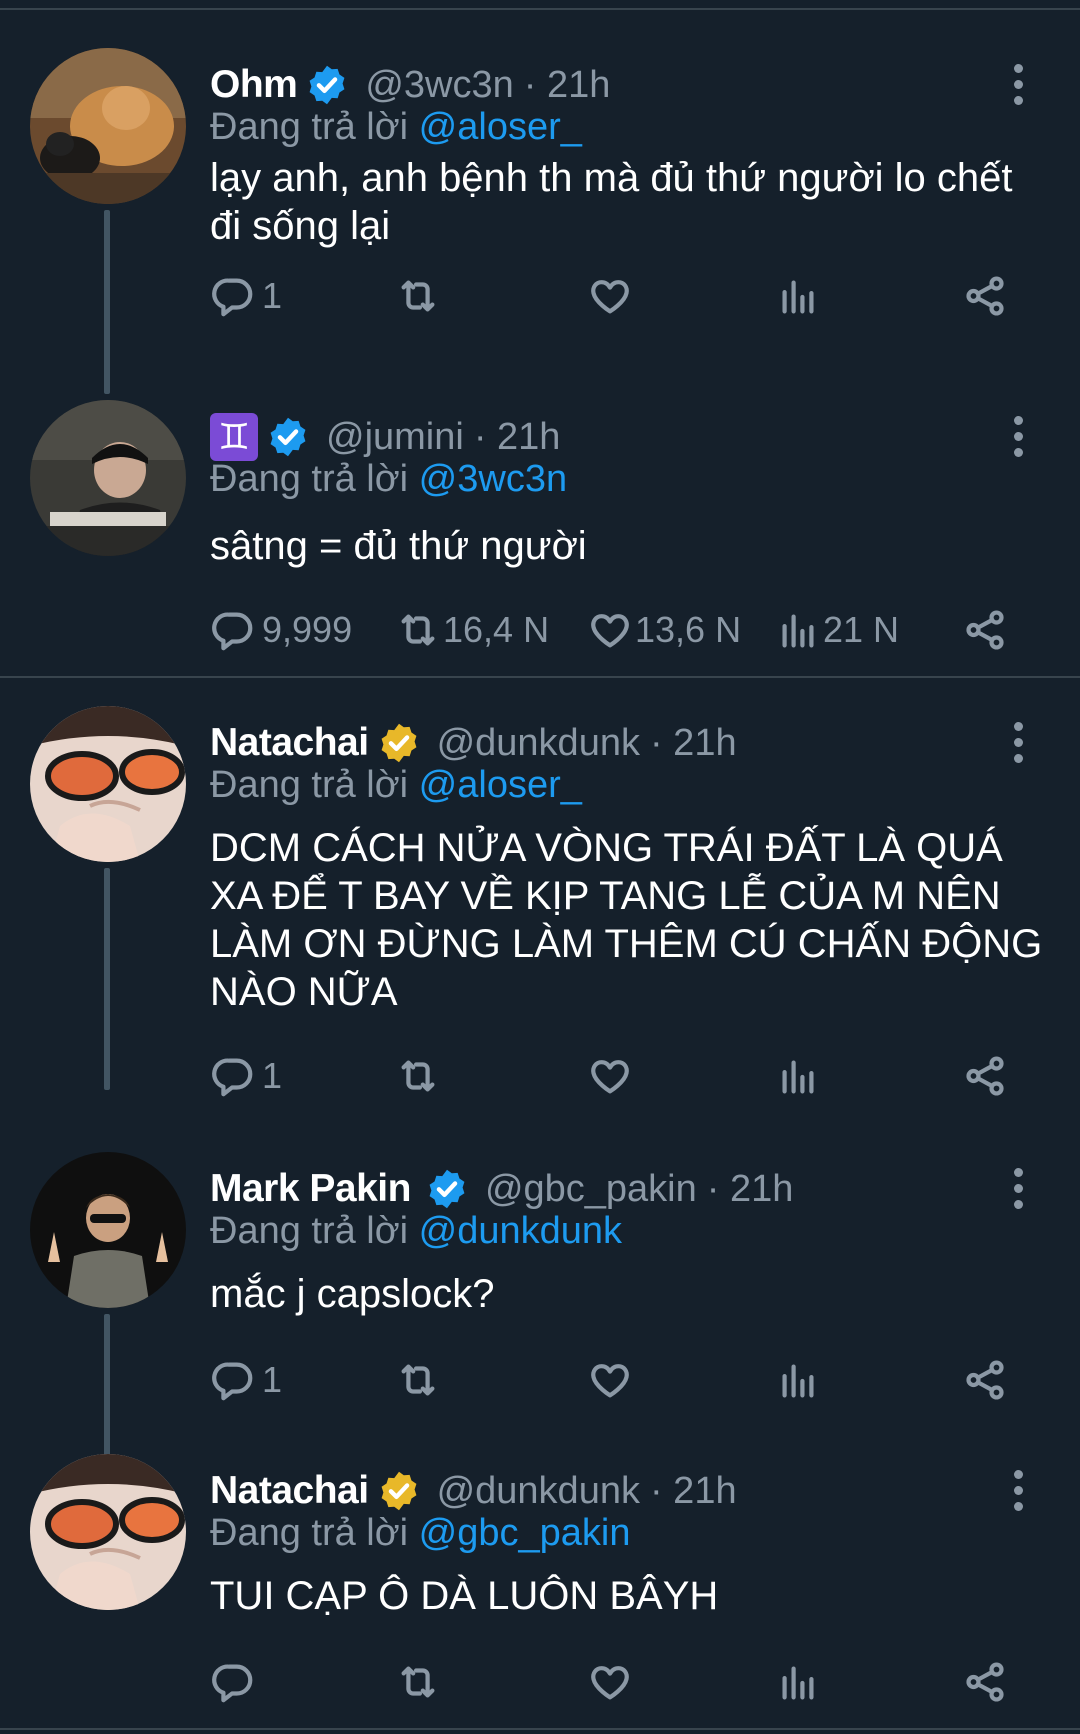 This screenshot has width=1080, height=1734. What do you see at coordinates (520, 1231) in the screenshot?
I see `reply-to-handle: @dunkdunk` at bounding box center [520, 1231].